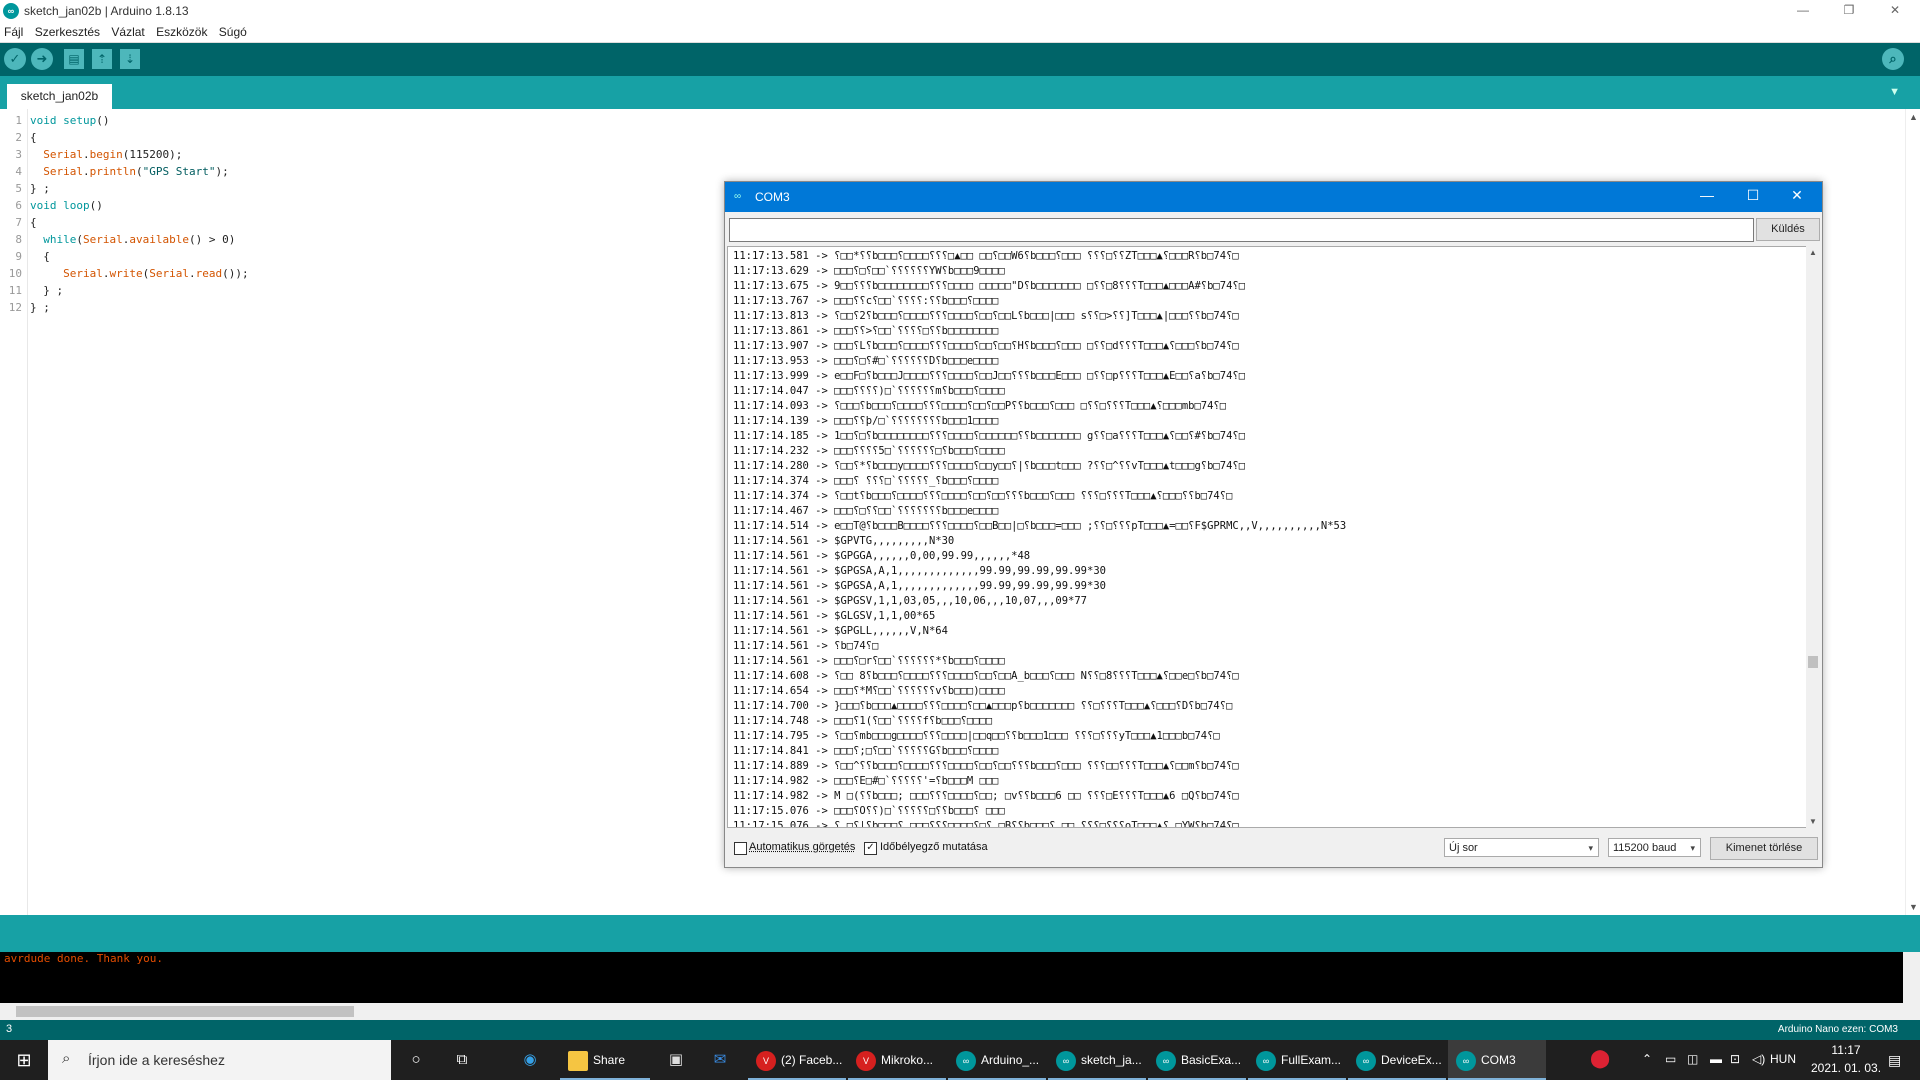 The height and width of the screenshot is (1080, 1920). Describe the element at coordinates (1758, 1059) in the screenshot. I see `volume-icon: ◁)` at that location.